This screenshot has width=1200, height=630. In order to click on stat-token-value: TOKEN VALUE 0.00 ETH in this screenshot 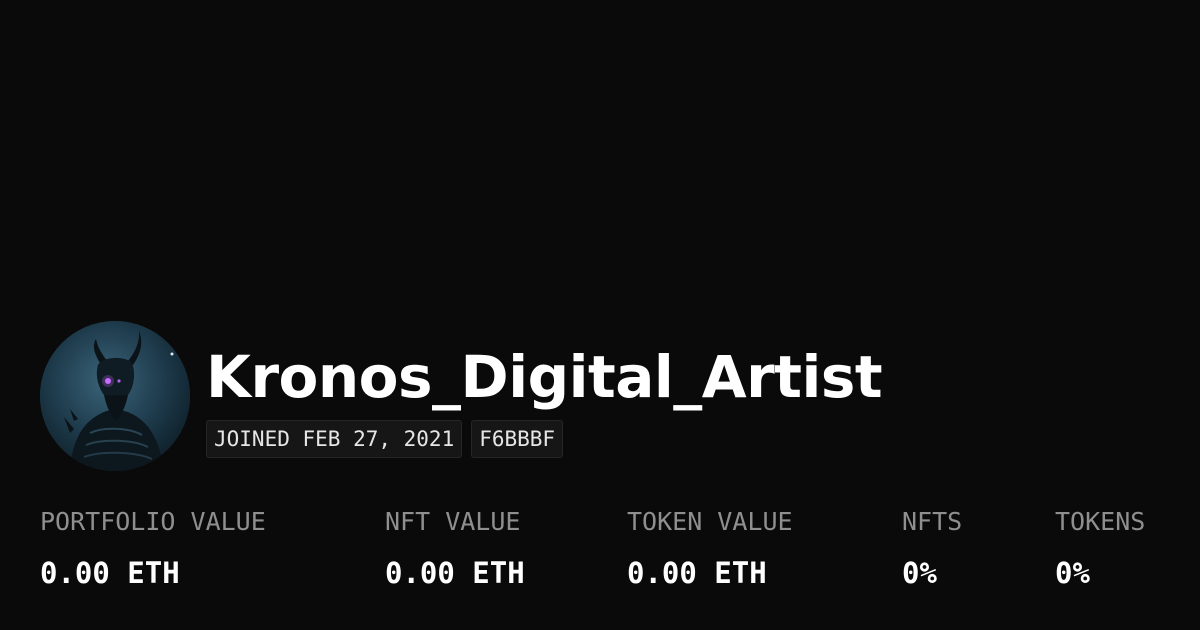, I will do `click(710, 547)`.